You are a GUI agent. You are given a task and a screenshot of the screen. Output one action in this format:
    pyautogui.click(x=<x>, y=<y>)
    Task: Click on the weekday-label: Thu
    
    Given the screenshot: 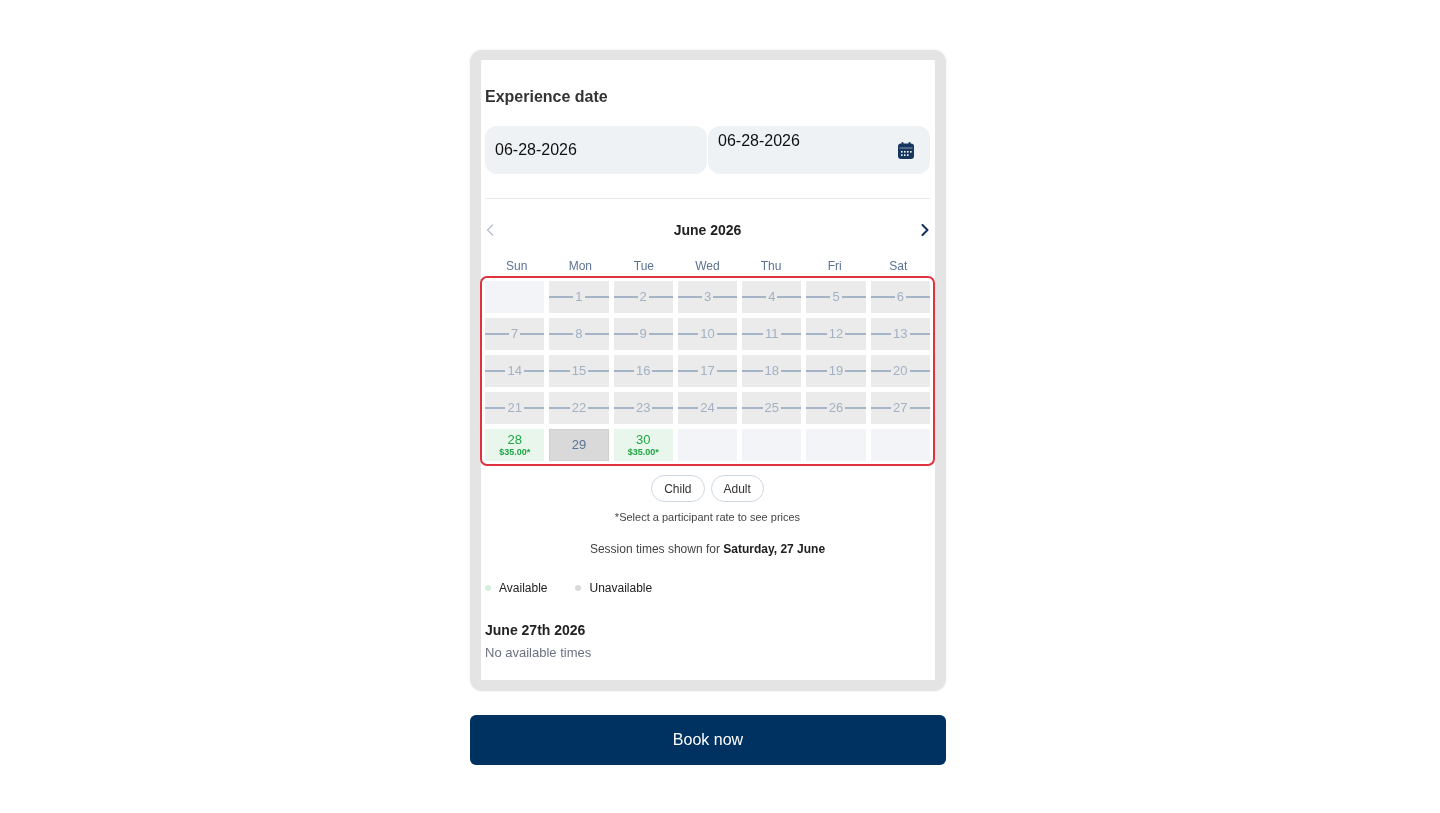 What is the action you would take?
    pyautogui.click(x=771, y=266)
    